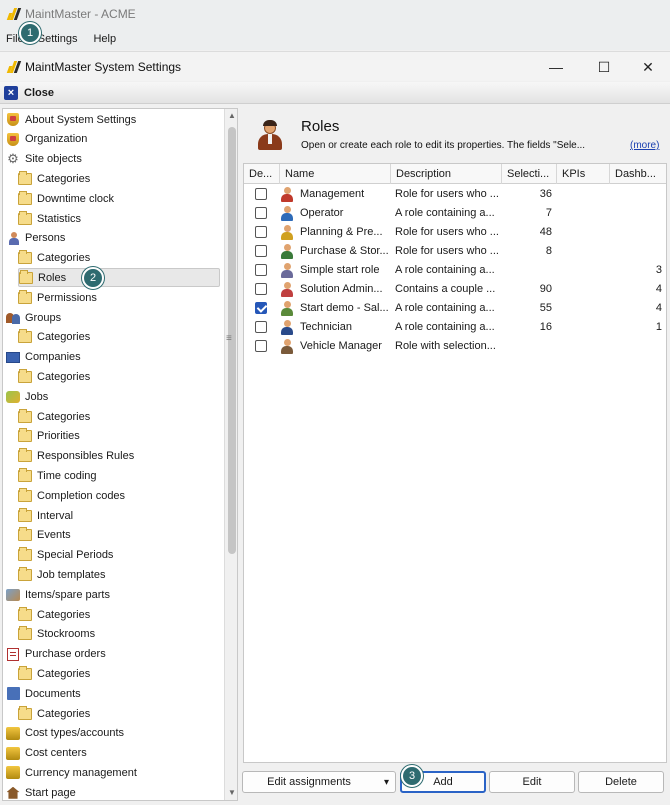  I want to click on tree-item-label: Purchase orders, so click(65, 654).